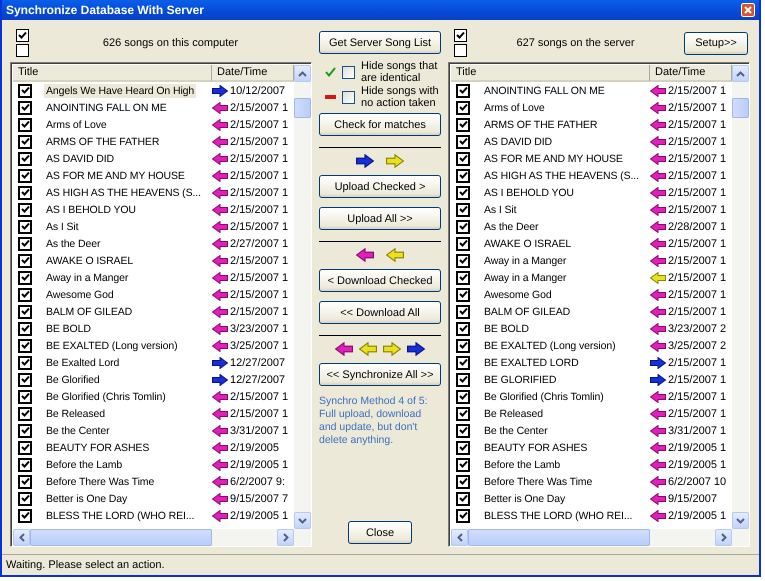  I want to click on song-title: As I Sit, so click(62, 227).